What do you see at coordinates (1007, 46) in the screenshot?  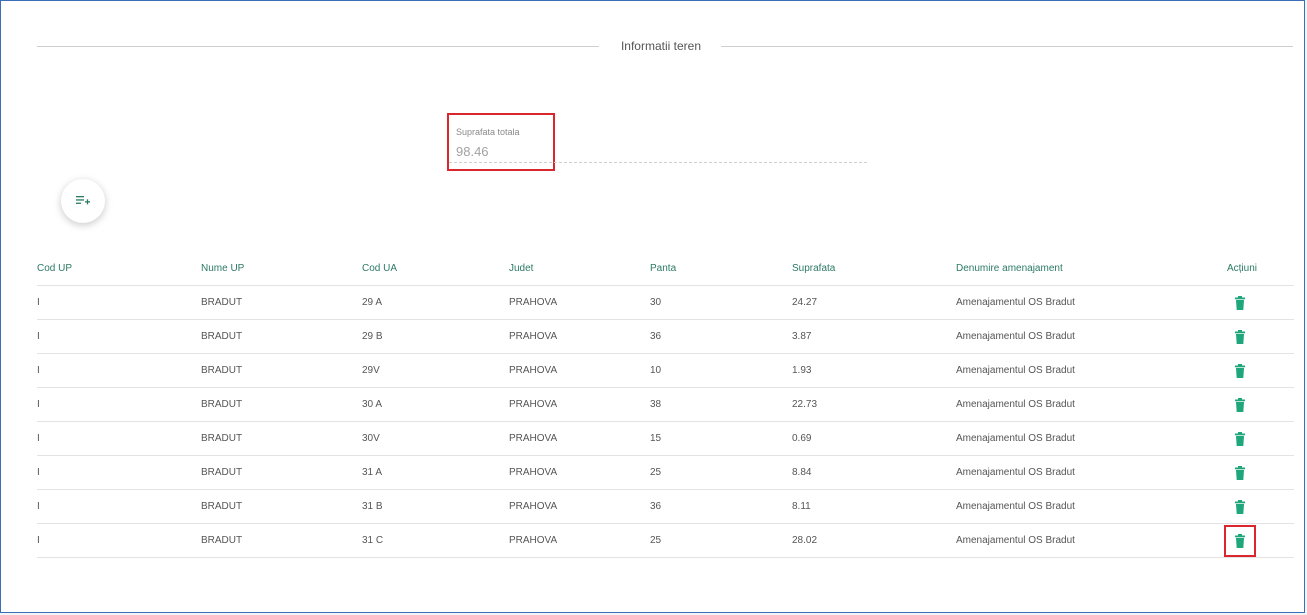 I see `section-divider-right` at bounding box center [1007, 46].